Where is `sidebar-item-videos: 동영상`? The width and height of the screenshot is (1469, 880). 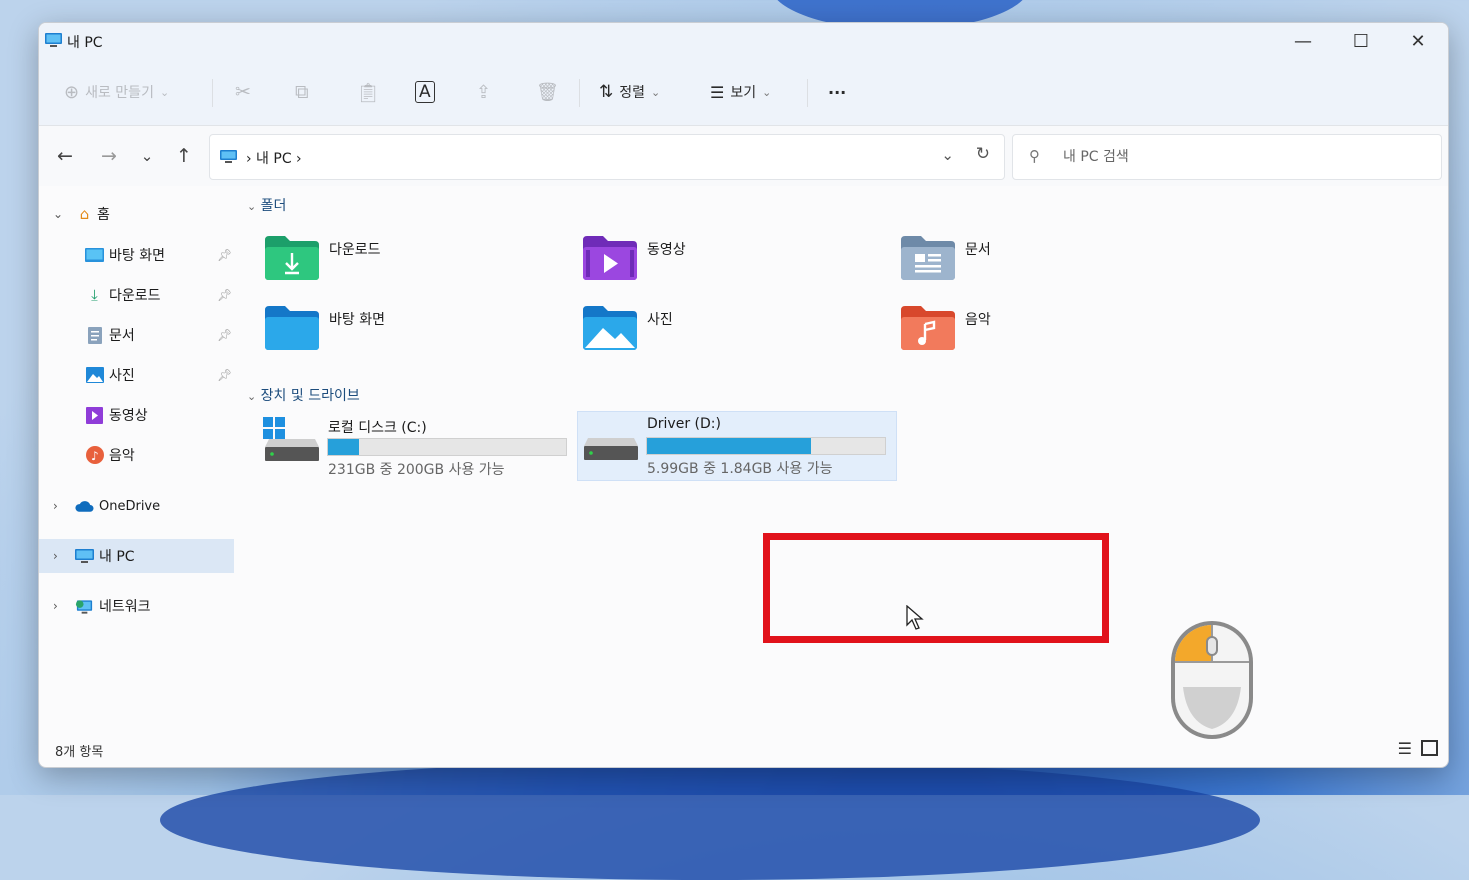 sidebar-item-videos: 동영상 is located at coordinates (136, 415).